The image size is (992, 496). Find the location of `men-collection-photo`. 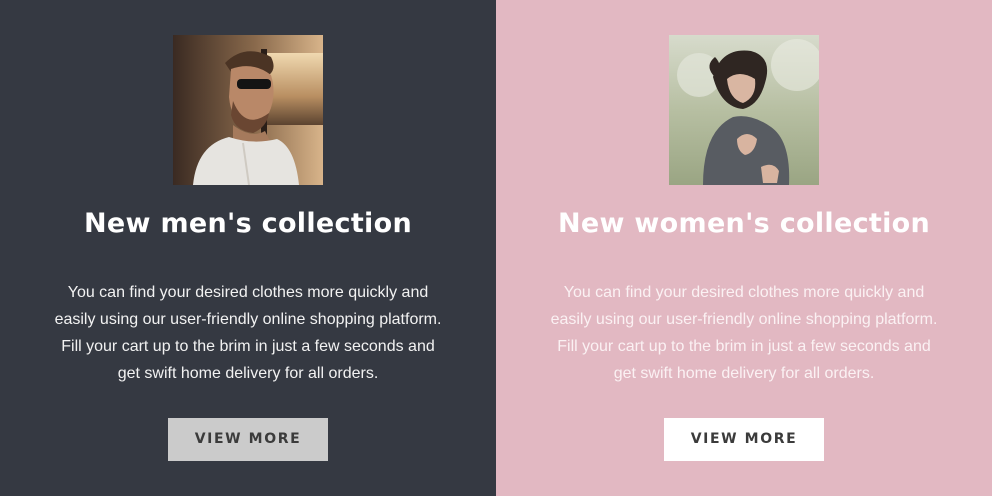

men-collection-photo is located at coordinates (248, 110).